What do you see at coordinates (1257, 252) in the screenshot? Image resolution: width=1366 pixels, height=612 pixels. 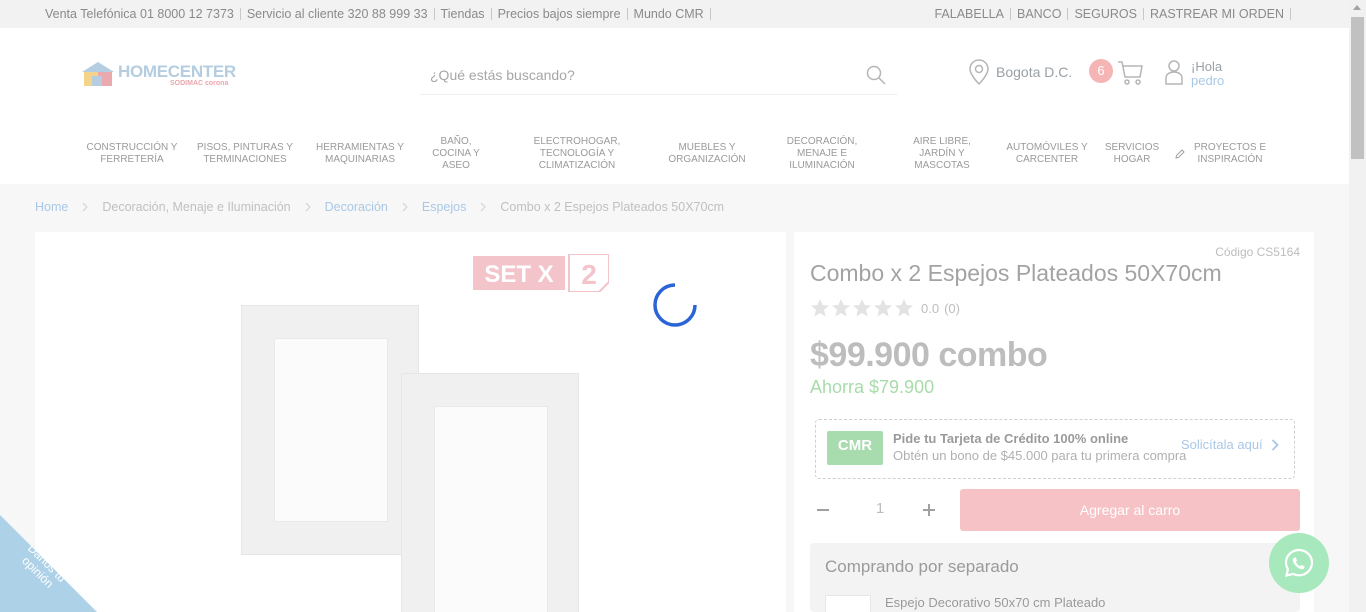 I see `product-code: Código CS5164` at bounding box center [1257, 252].